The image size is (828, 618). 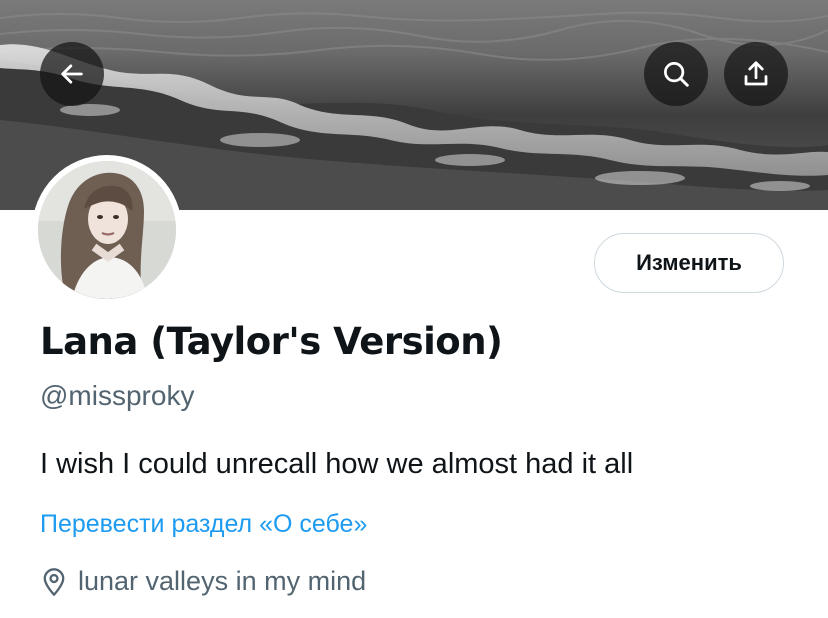 I want to click on edit-profile-button: Изменить, so click(x=689, y=263).